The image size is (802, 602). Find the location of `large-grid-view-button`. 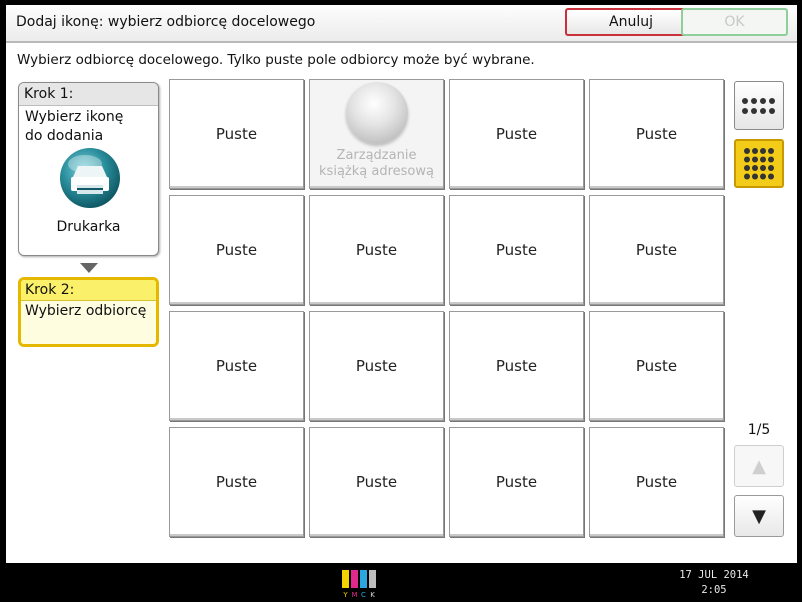

large-grid-view-button is located at coordinates (759, 163).